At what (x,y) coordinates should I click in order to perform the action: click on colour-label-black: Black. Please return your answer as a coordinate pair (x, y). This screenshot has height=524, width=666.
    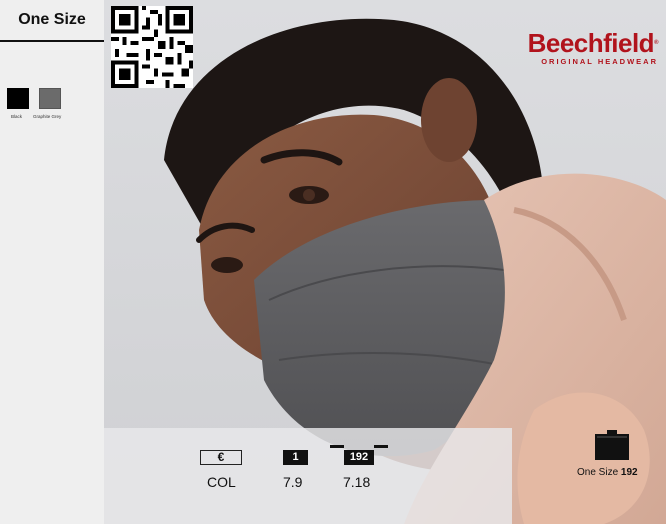
    Looking at the image, I should click on (17, 116).